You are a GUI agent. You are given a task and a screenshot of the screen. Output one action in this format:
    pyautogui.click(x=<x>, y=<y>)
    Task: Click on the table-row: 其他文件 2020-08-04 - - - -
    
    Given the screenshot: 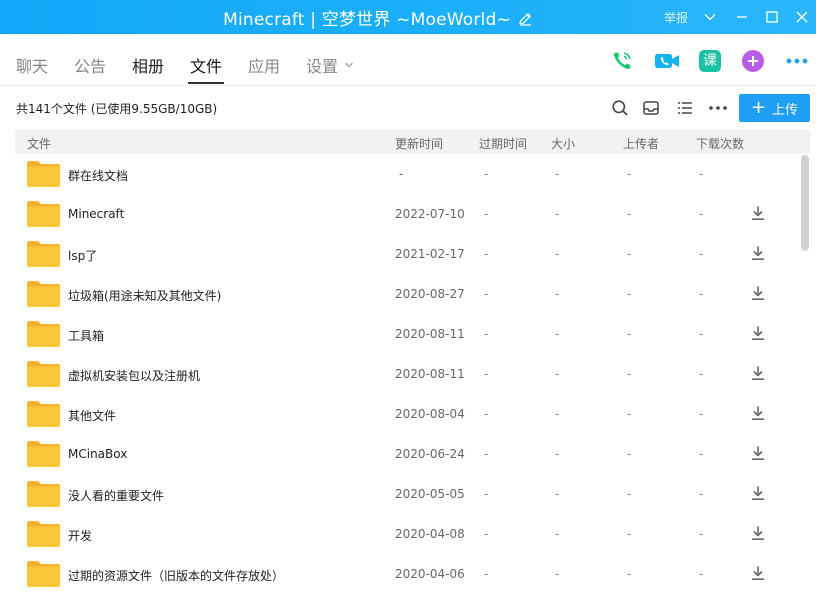 What is the action you would take?
    pyautogui.click(x=406, y=414)
    